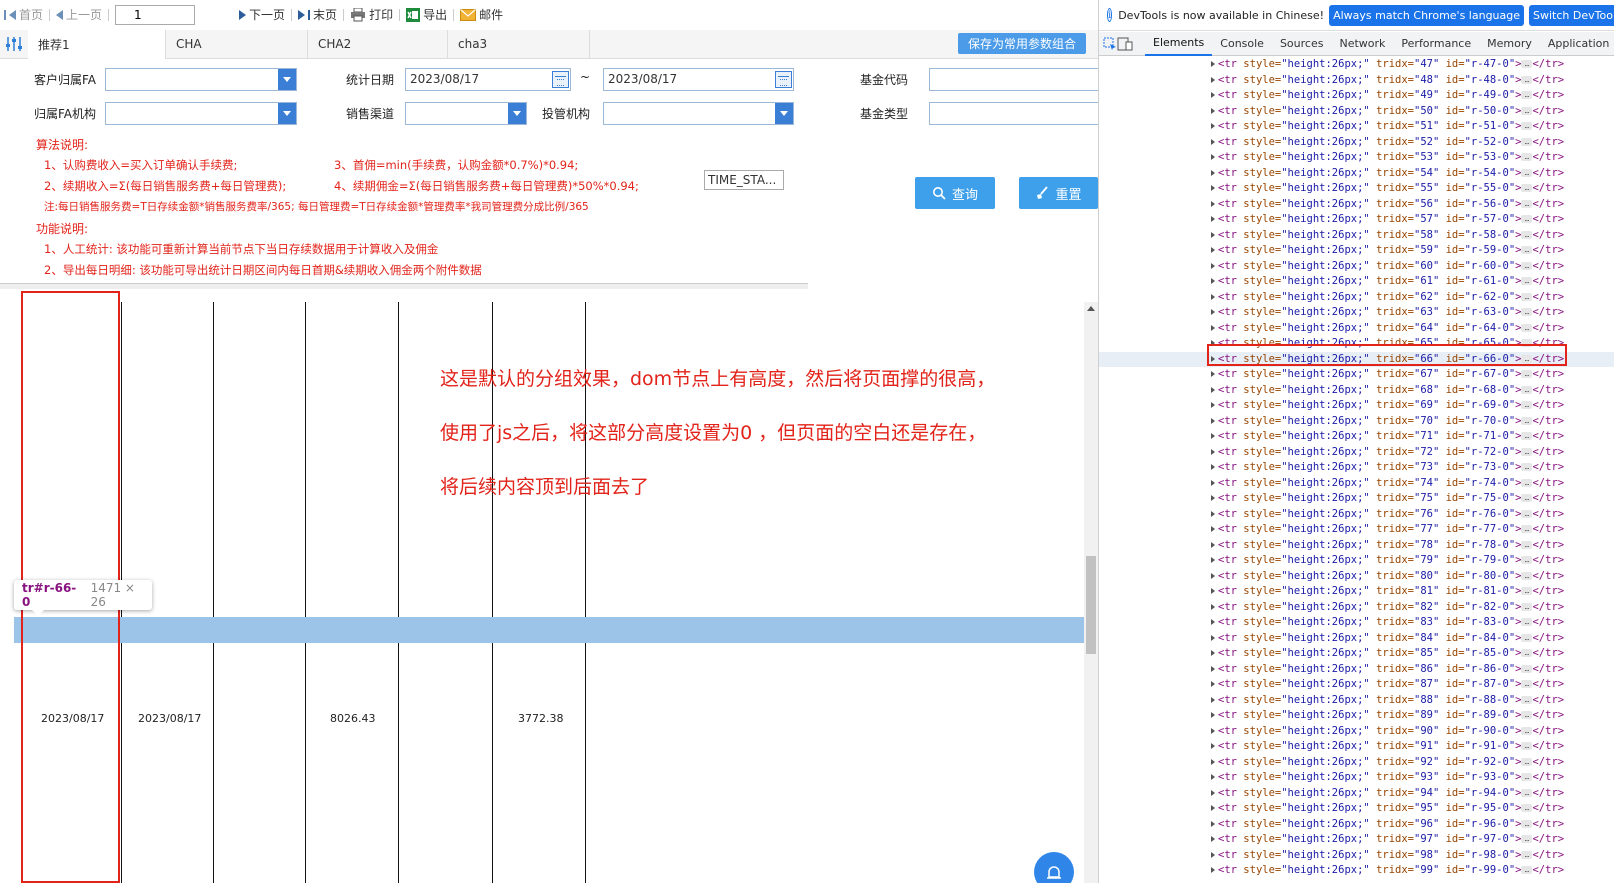 This screenshot has height=883, width=1614. I want to click on query-button: 查询, so click(955, 193).